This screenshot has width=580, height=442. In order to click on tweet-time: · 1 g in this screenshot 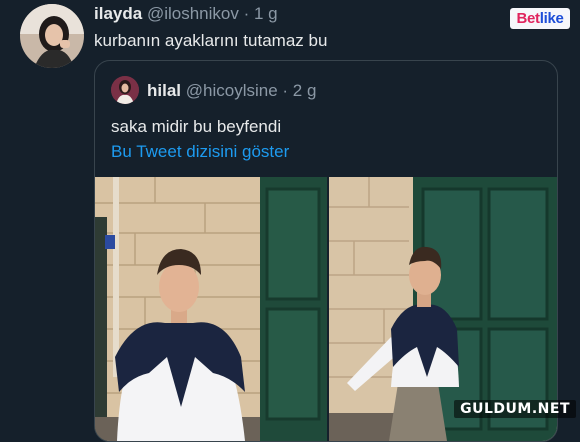, I will do `click(261, 13)`.